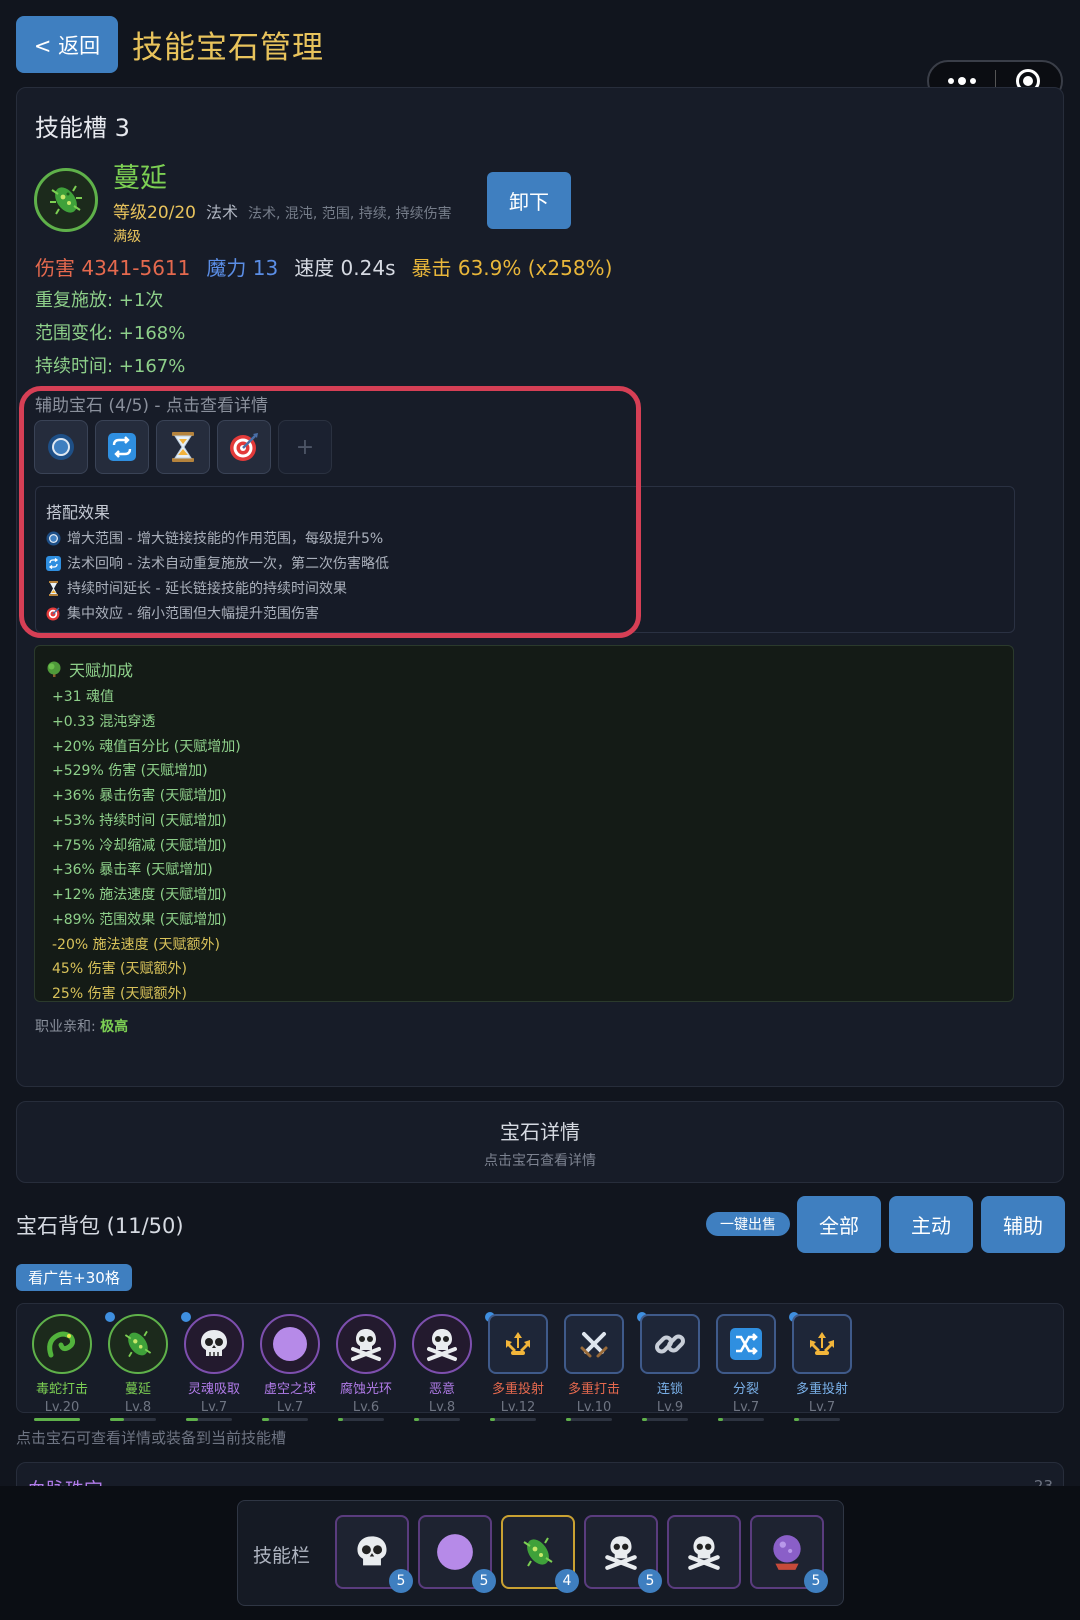 Image resolution: width=1080 pixels, height=1620 pixels. Describe the element at coordinates (196, 588) in the screenshot. I see `combo-line: 持续时间延长 - 延长链接技能的持续时间效果` at that location.